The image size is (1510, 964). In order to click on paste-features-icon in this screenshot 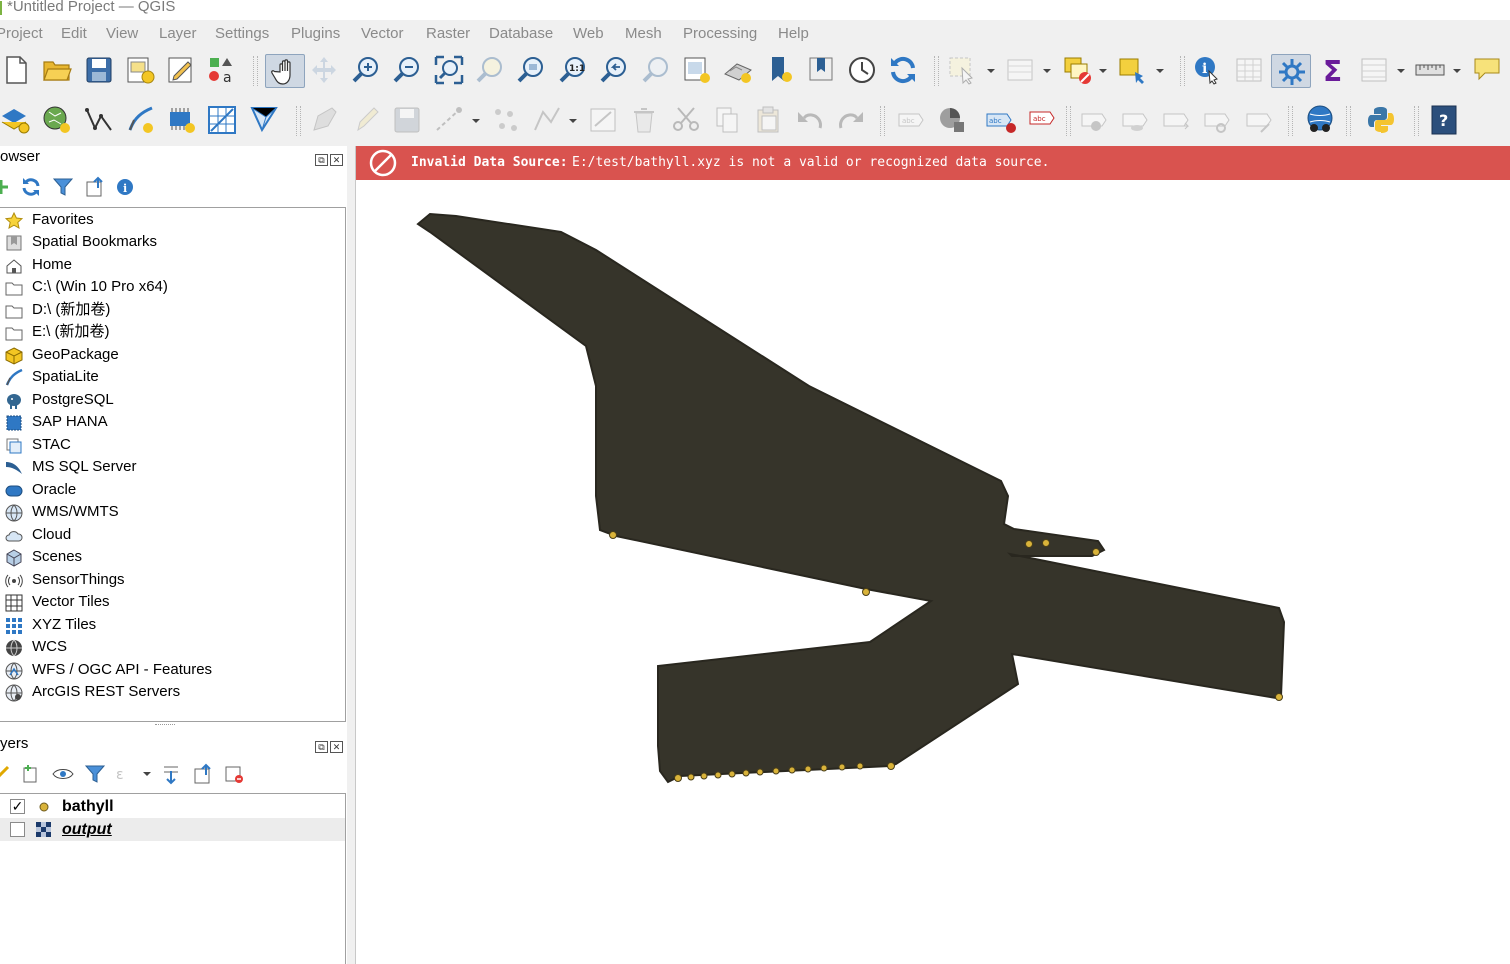, I will do `click(768, 120)`.